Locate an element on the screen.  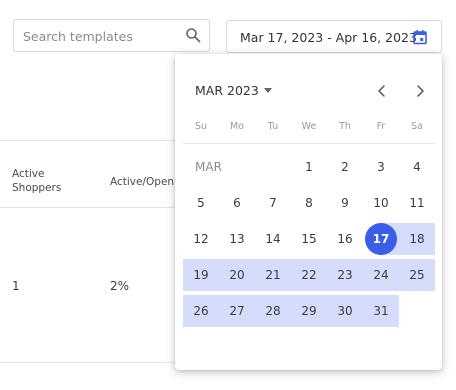
calendar-day: 24 is located at coordinates (381, 275).